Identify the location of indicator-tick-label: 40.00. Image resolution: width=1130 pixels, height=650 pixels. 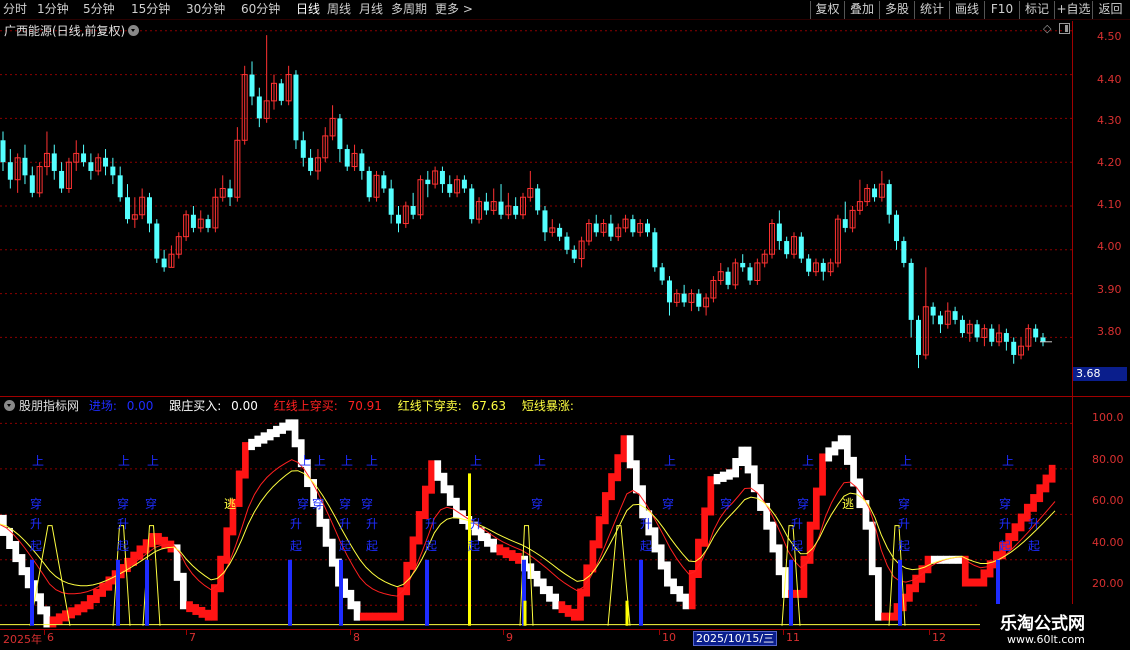
(1108, 542).